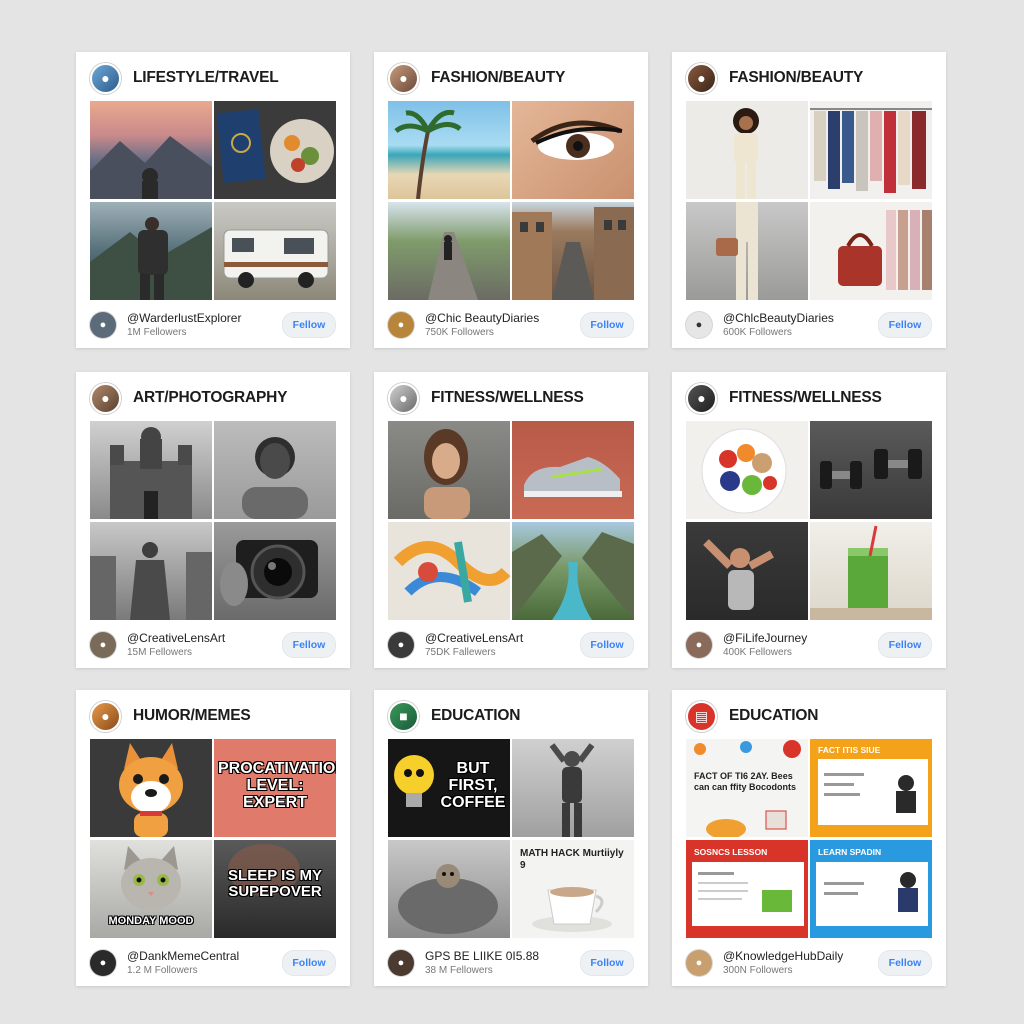  What do you see at coordinates (800, 956) in the screenshot?
I see `author-handle: @KnowledgeHubDaily` at bounding box center [800, 956].